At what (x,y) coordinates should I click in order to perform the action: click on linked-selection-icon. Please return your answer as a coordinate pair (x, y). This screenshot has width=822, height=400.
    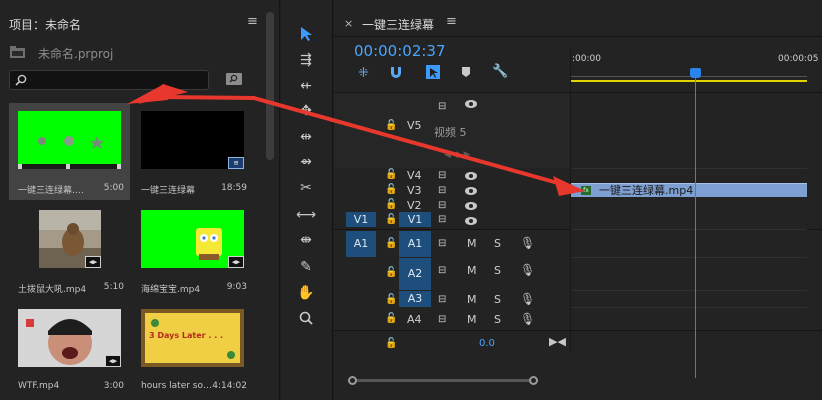
    Looking at the image, I should click on (433, 73).